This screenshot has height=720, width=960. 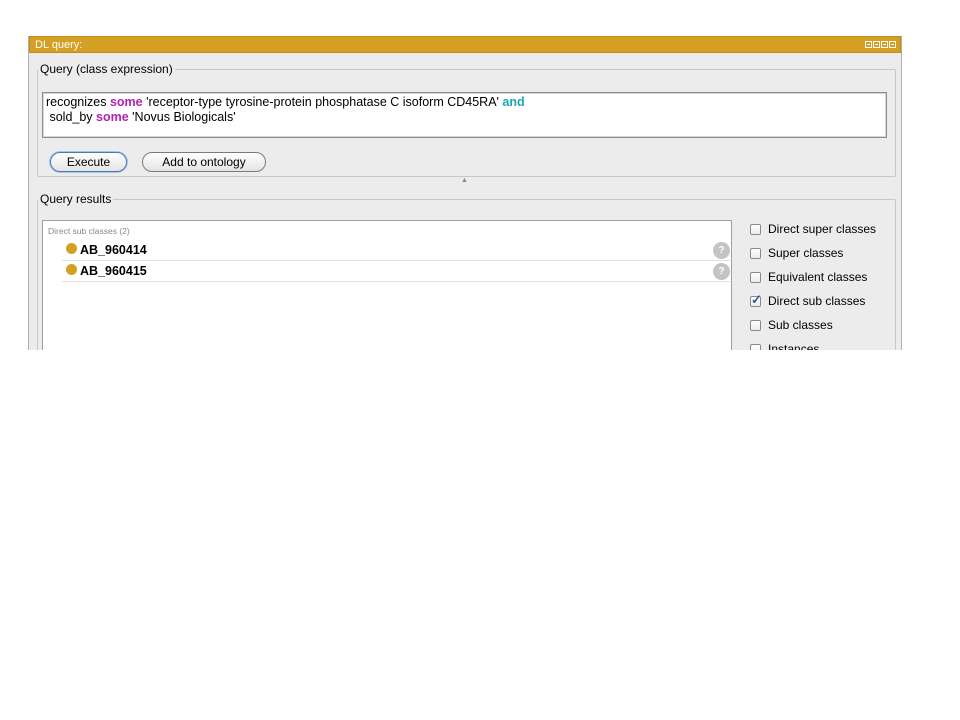 What do you see at coordinates (106, 69) in the screenshot?
I see `query-legend: Query (class expression)` at bounding box center [106, 69].